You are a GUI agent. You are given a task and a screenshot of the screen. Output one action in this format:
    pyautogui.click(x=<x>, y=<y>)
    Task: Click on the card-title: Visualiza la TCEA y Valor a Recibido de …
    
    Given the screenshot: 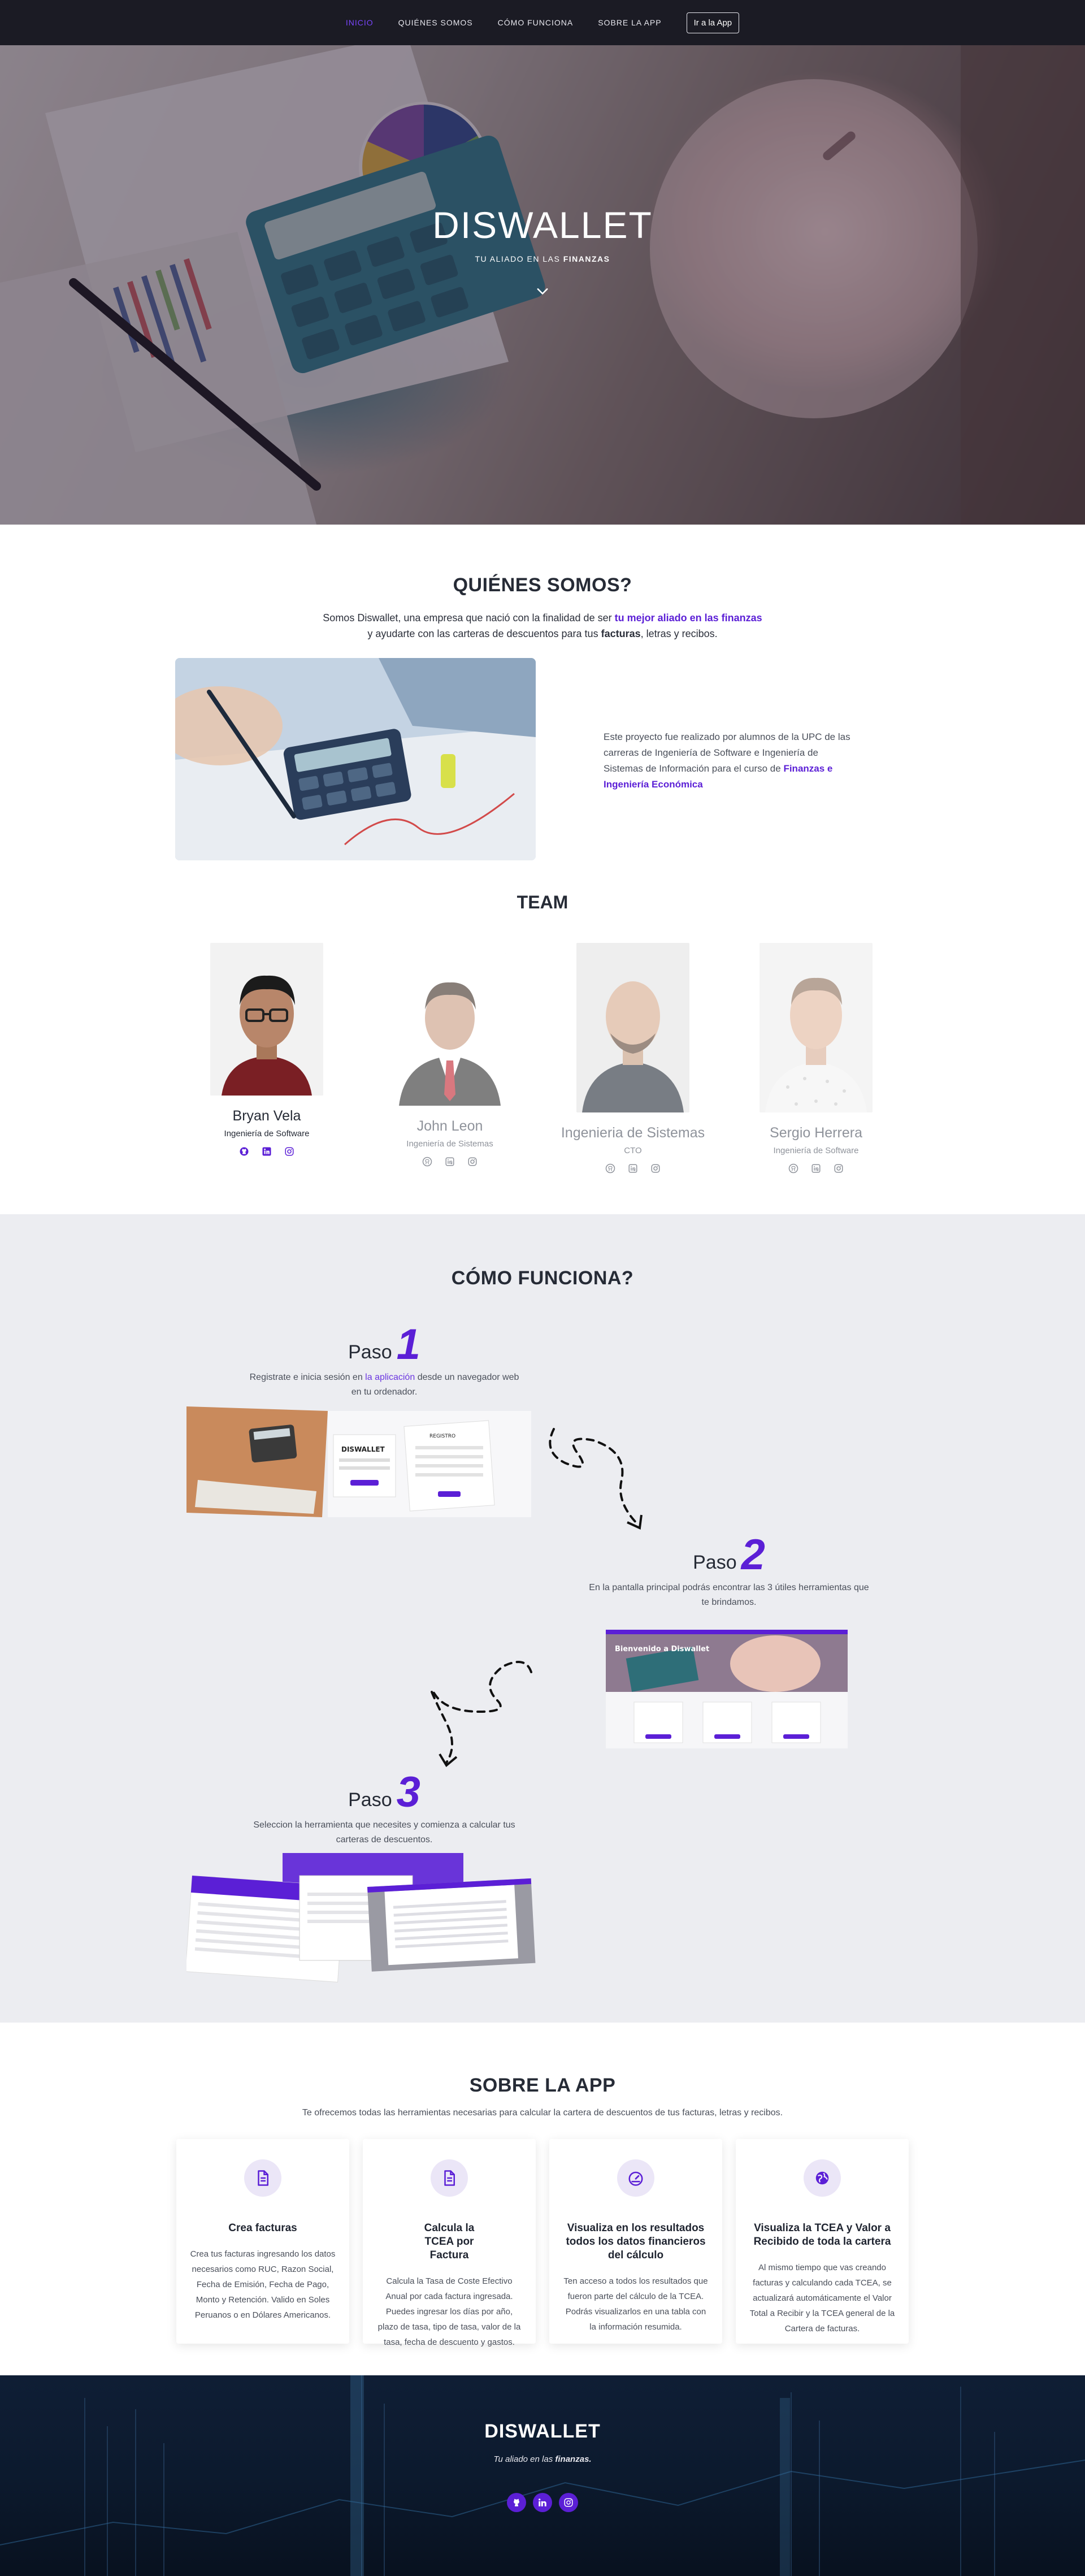 What is the action you would take?
    pyautogui.click(x=822, y=2235)
    